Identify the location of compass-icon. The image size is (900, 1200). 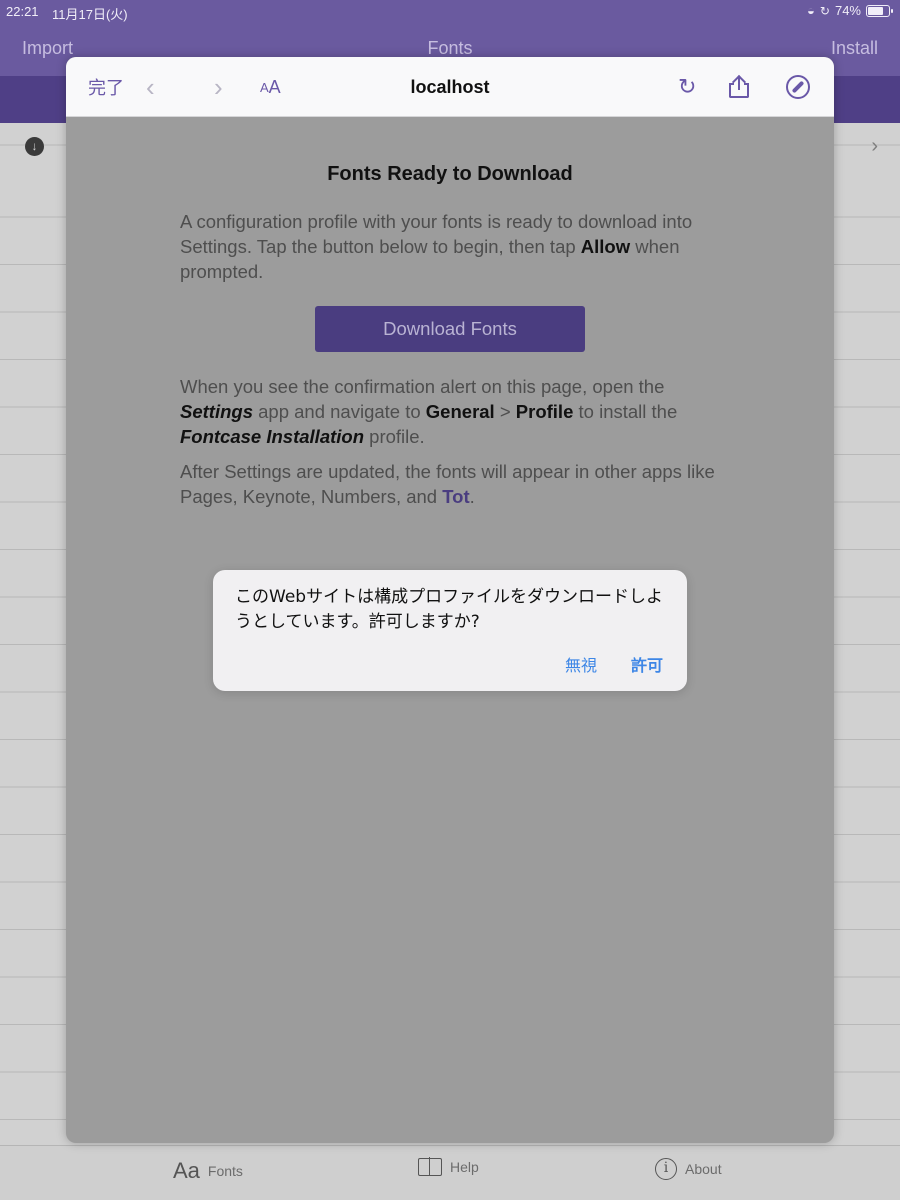
(798, 87).